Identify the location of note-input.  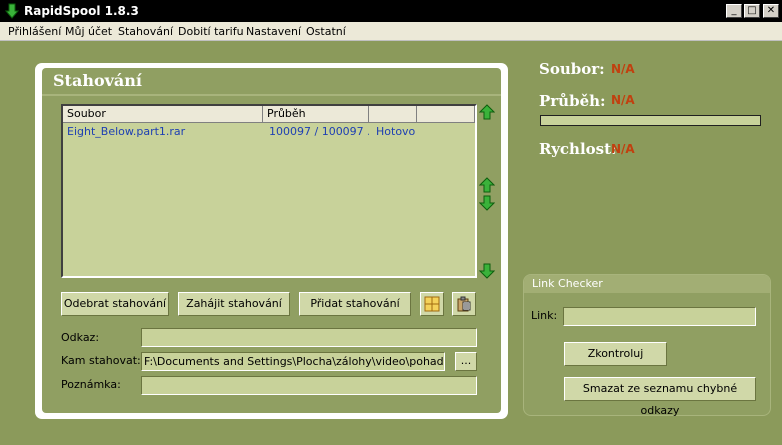
(309, 385).